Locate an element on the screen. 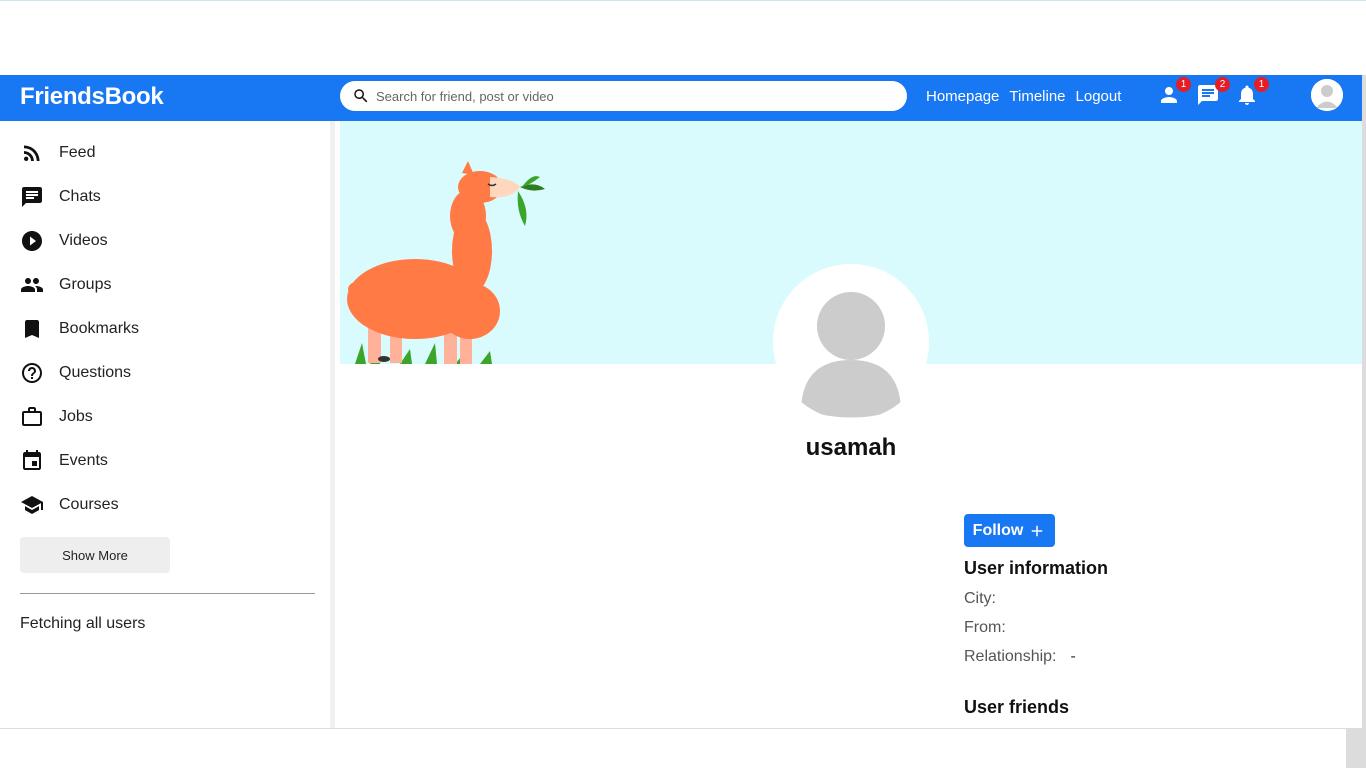 The image size is (1366, 768). sidebar-item-label: Events is located at coordinates (83, 460).